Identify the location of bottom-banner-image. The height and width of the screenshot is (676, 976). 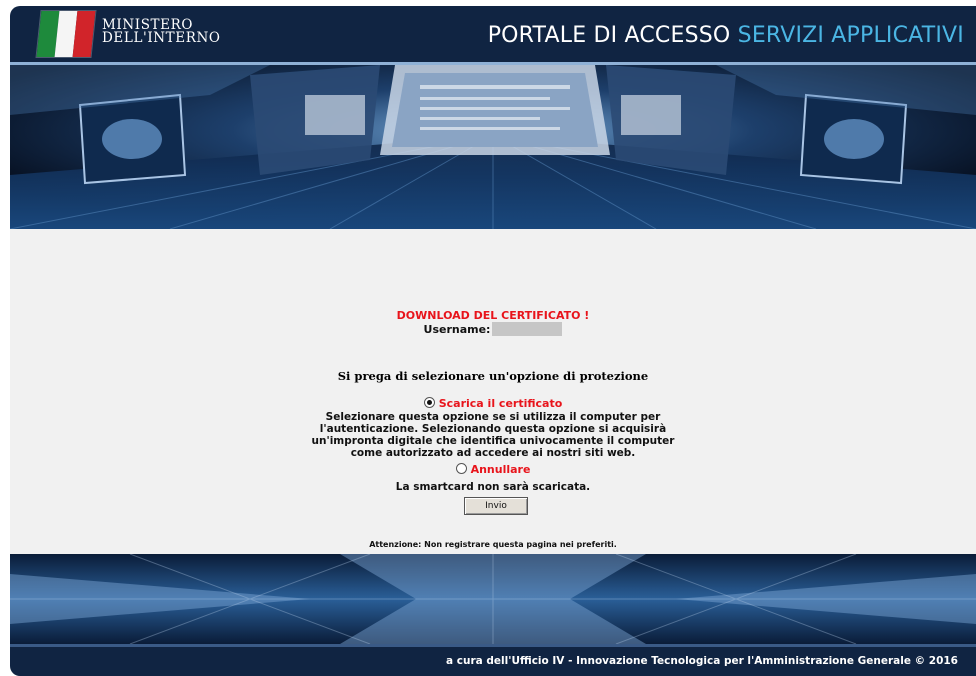
(493, 599).